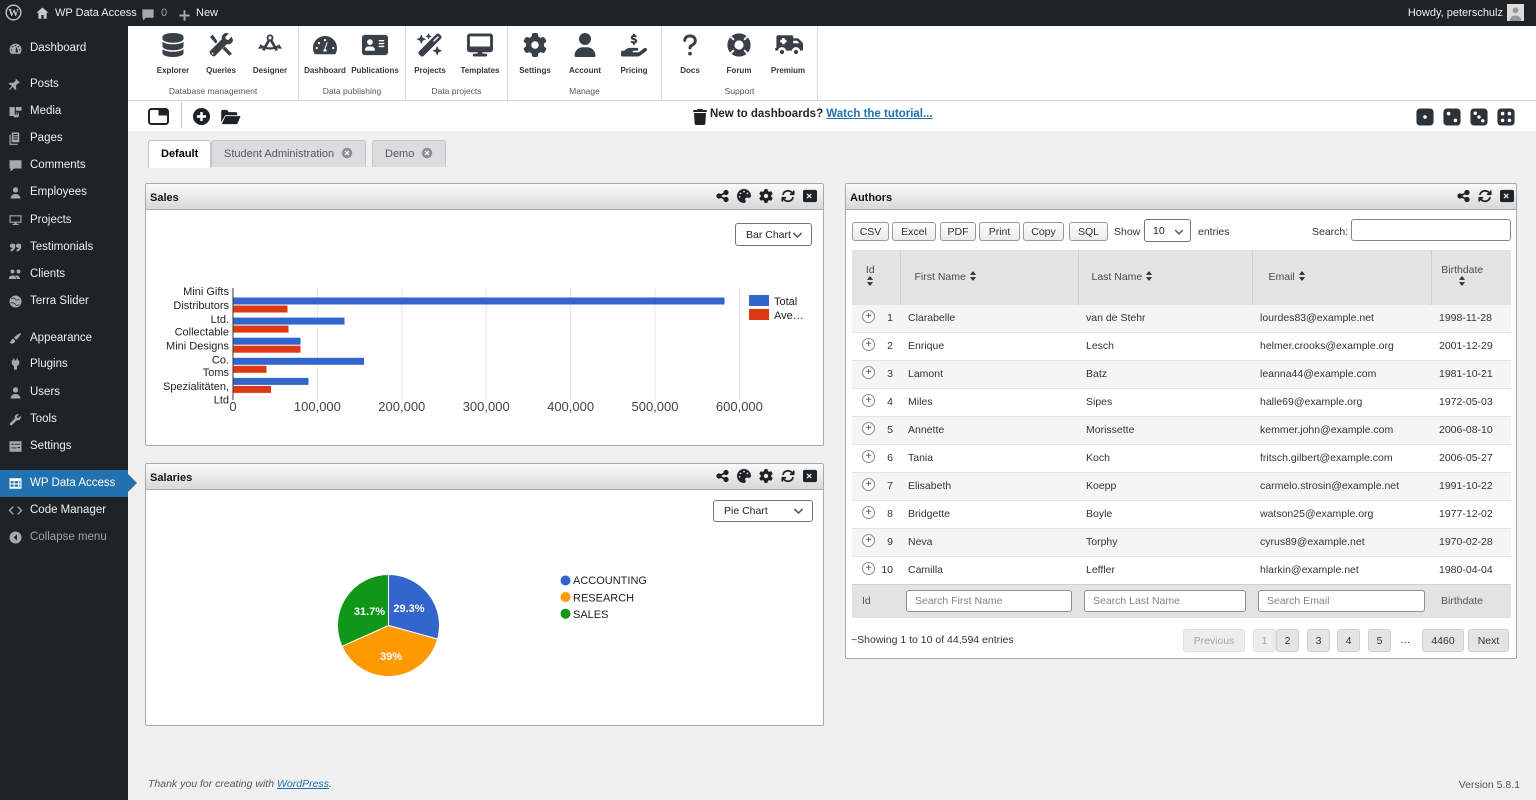 The image size is (1536, 800). Describe the element at coordinates (610, 581) in the screenshot. I see `svg-text: ACCOUNTING` at that location.